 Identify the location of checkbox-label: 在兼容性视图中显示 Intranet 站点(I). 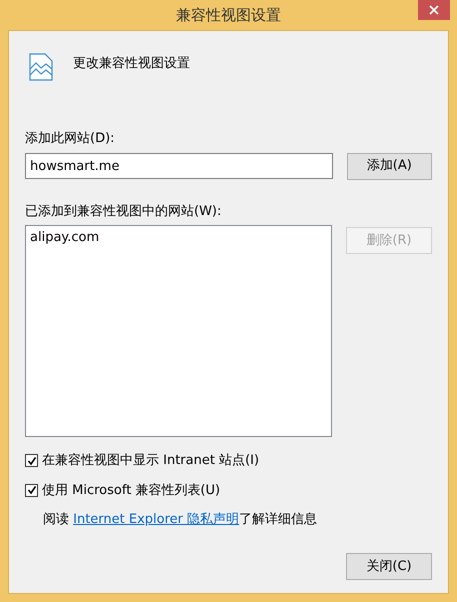
(151, 461).